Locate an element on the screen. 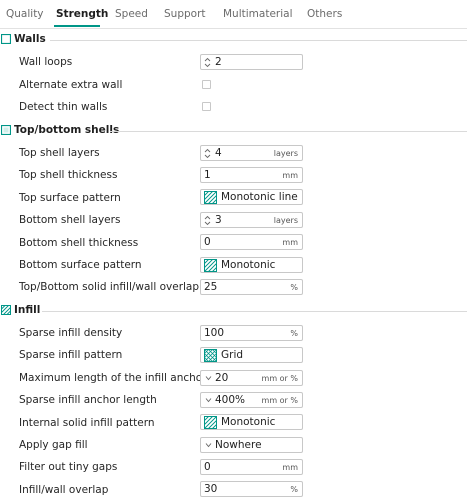  infill-anchor-length-value: 400% is located at coordinates (230, 400).